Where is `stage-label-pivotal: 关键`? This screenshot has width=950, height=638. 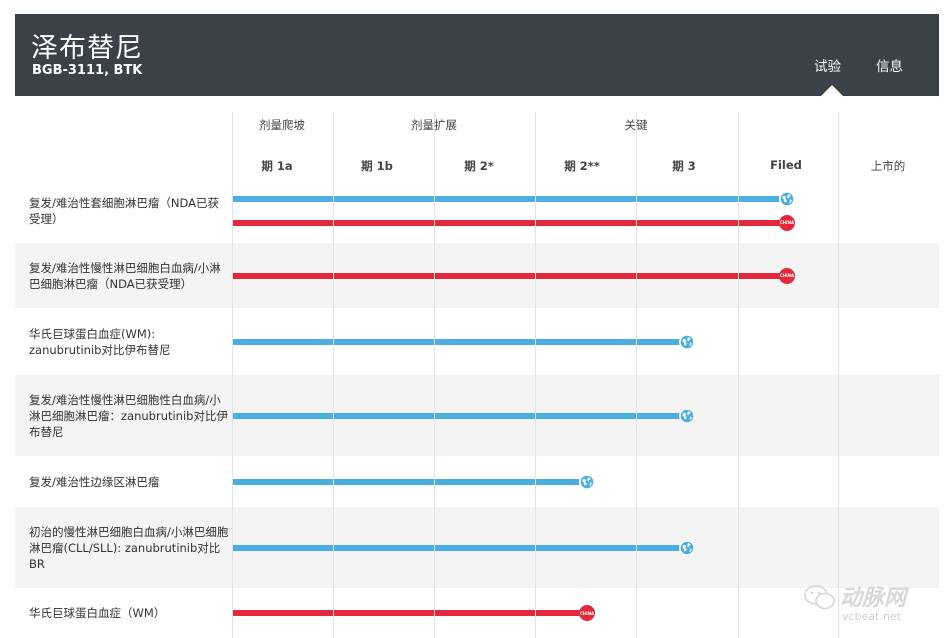 stage-label-pivotal: 关键 is located at coordinates (636, 125).